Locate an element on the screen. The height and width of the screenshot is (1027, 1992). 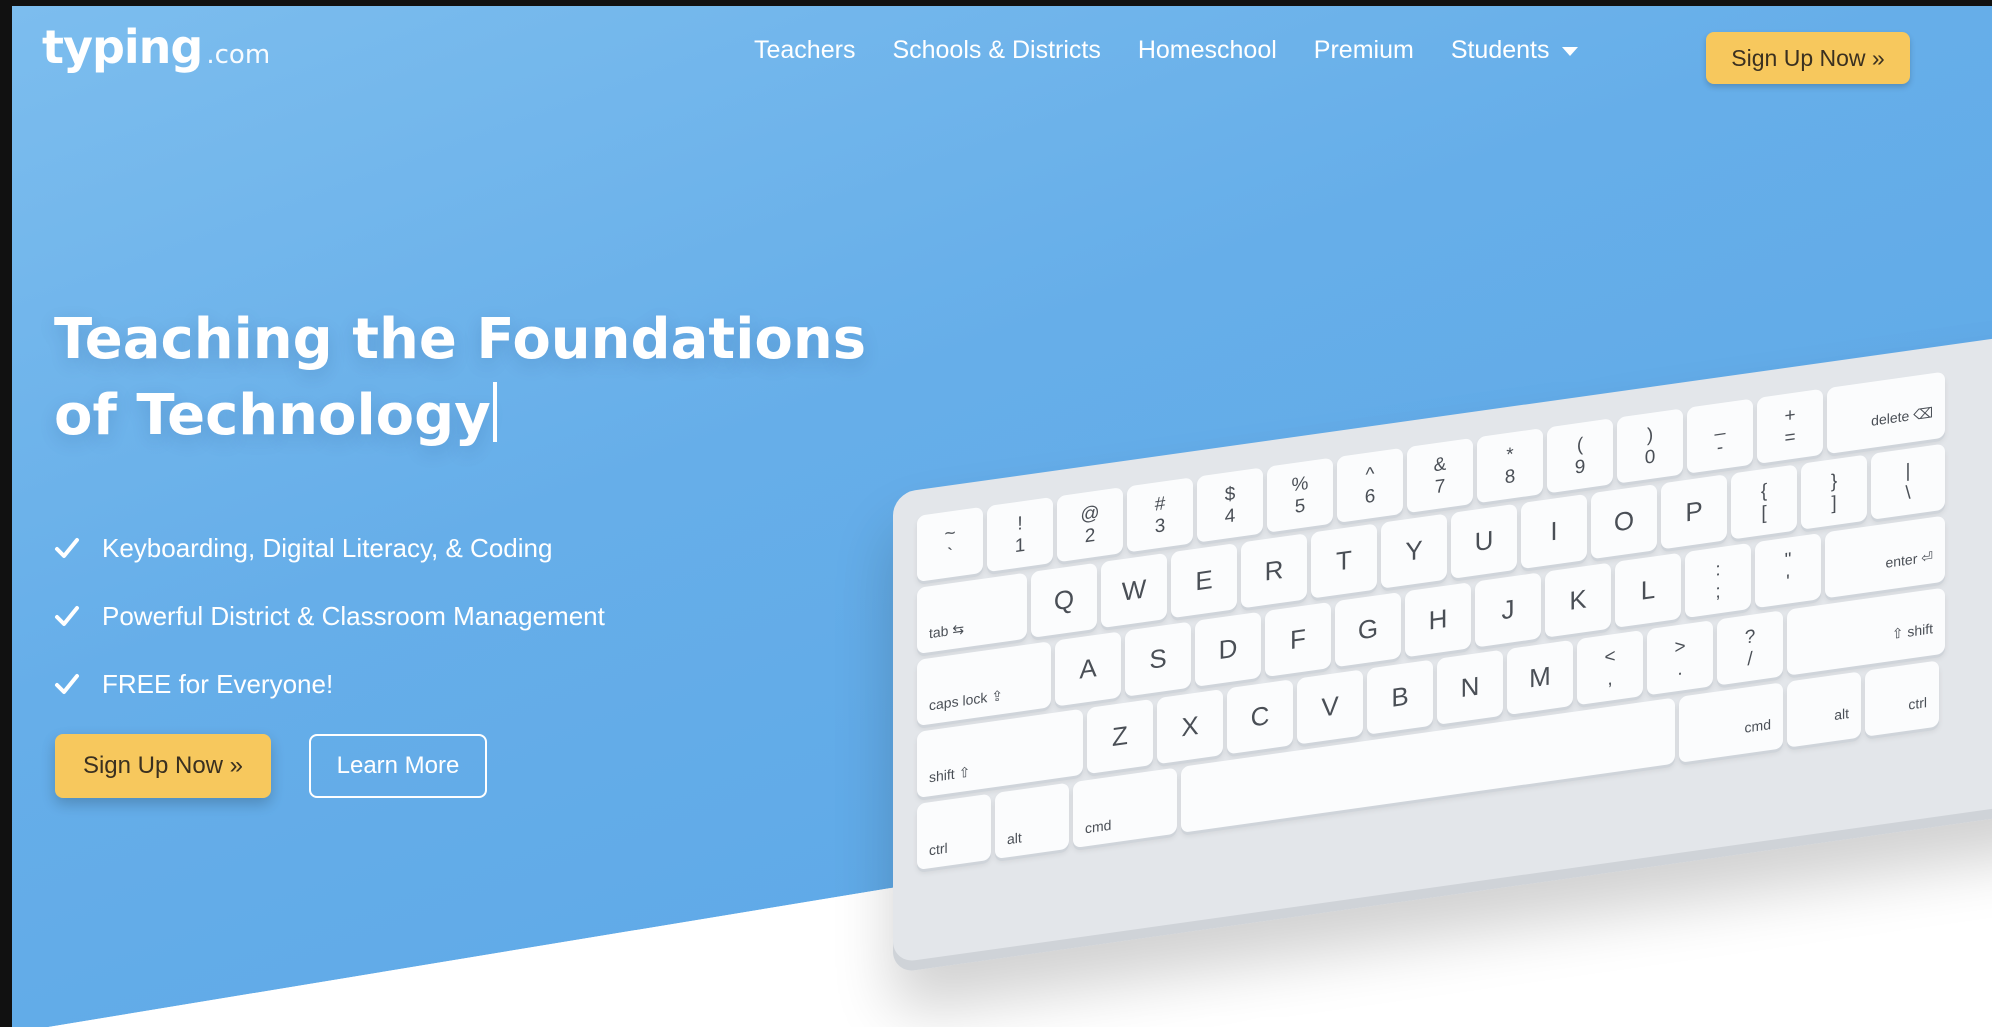
keyboard-key: * 8 is located at coordinates (1510, 466).